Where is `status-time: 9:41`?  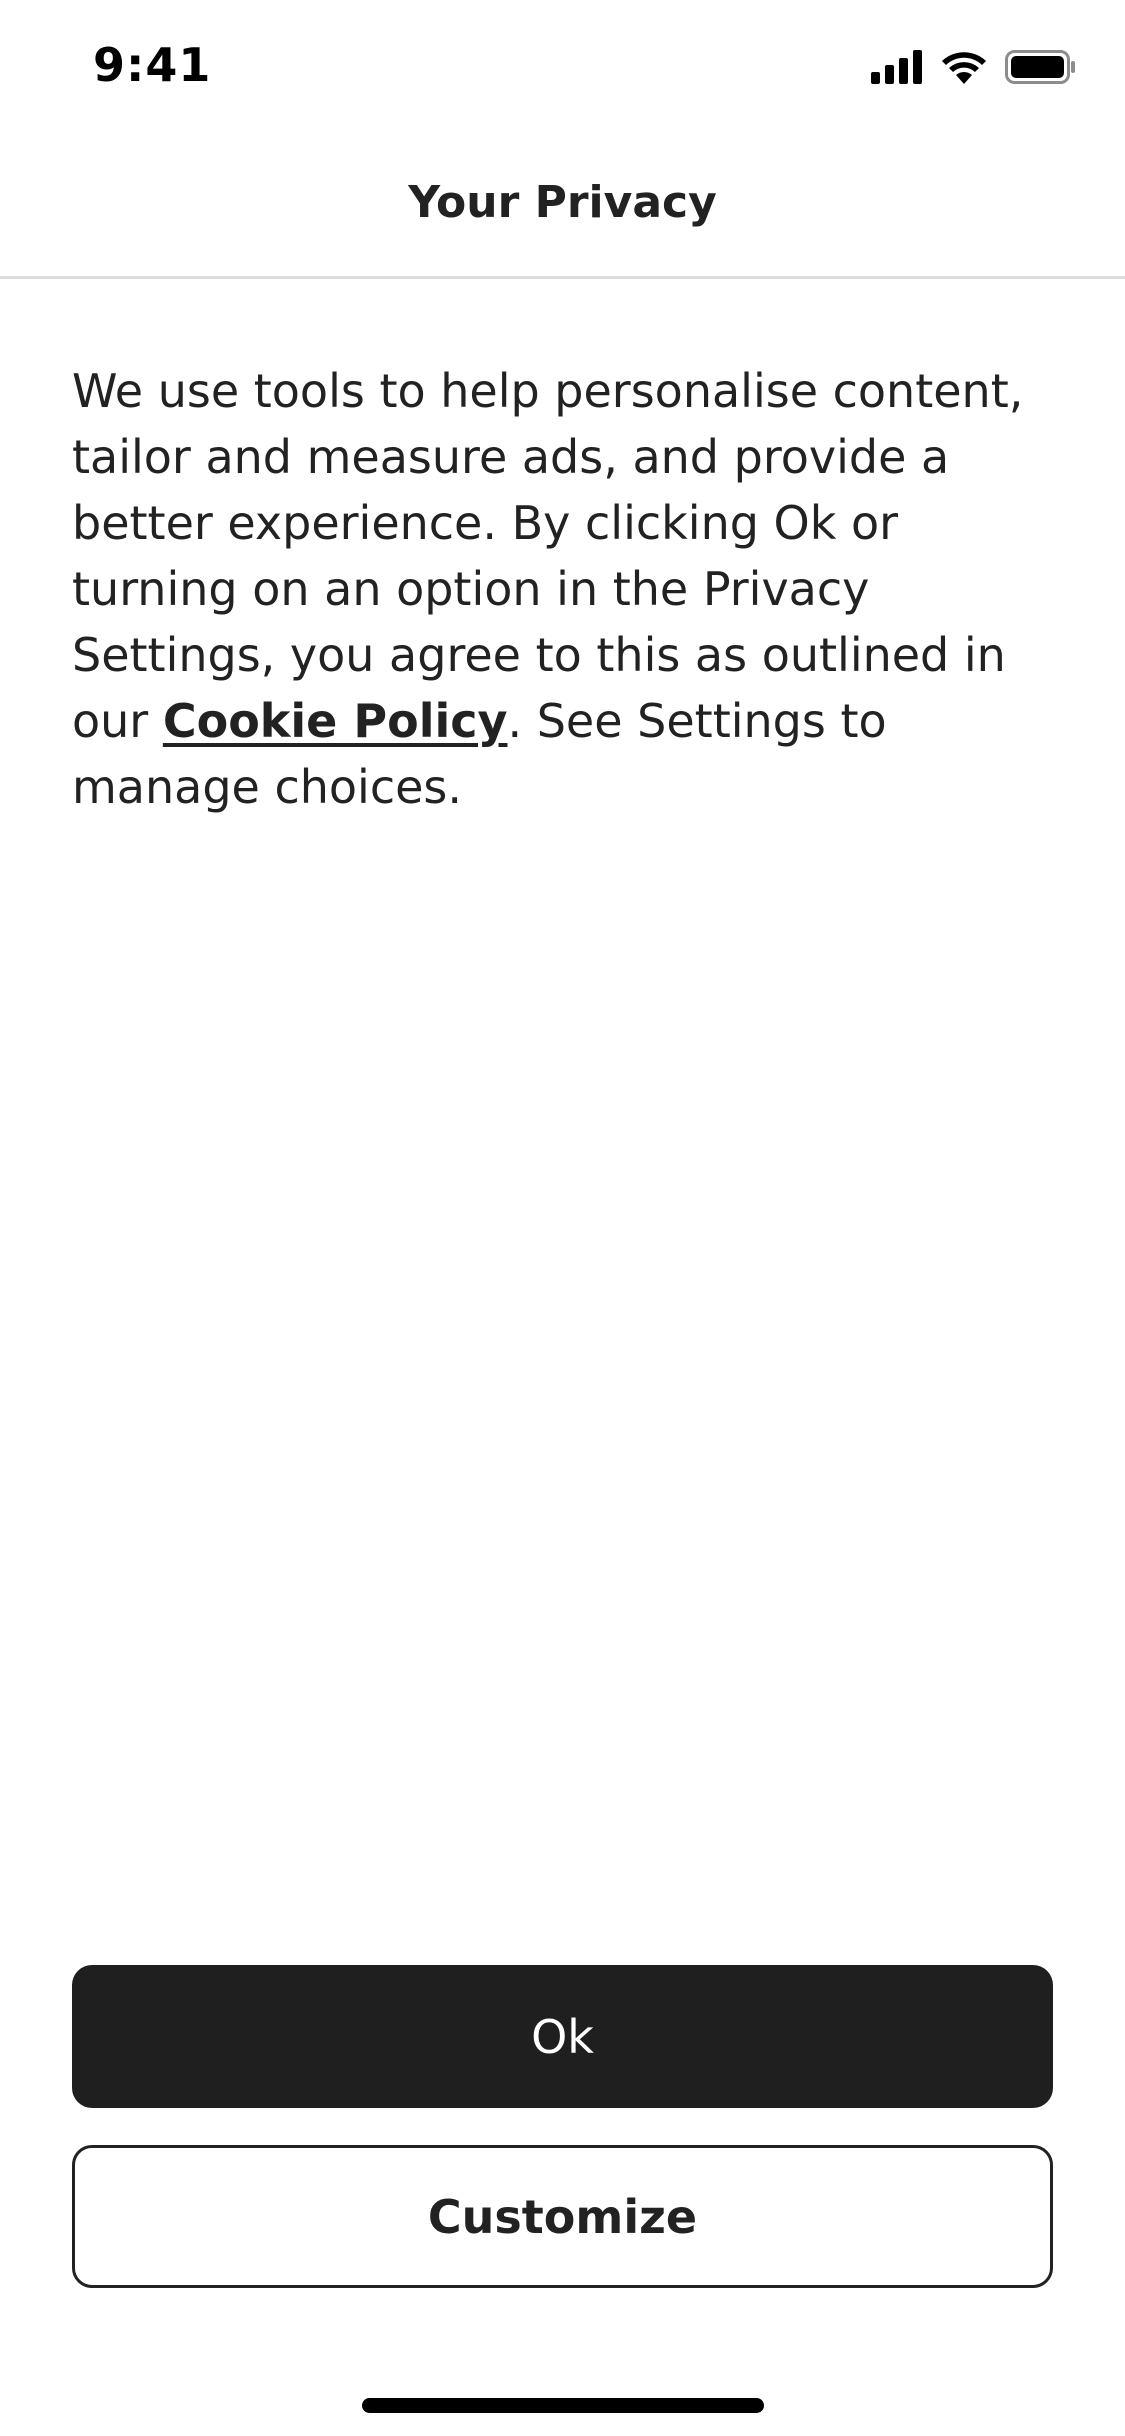 status-time: 9:41 is located at coordinates (152, 65).